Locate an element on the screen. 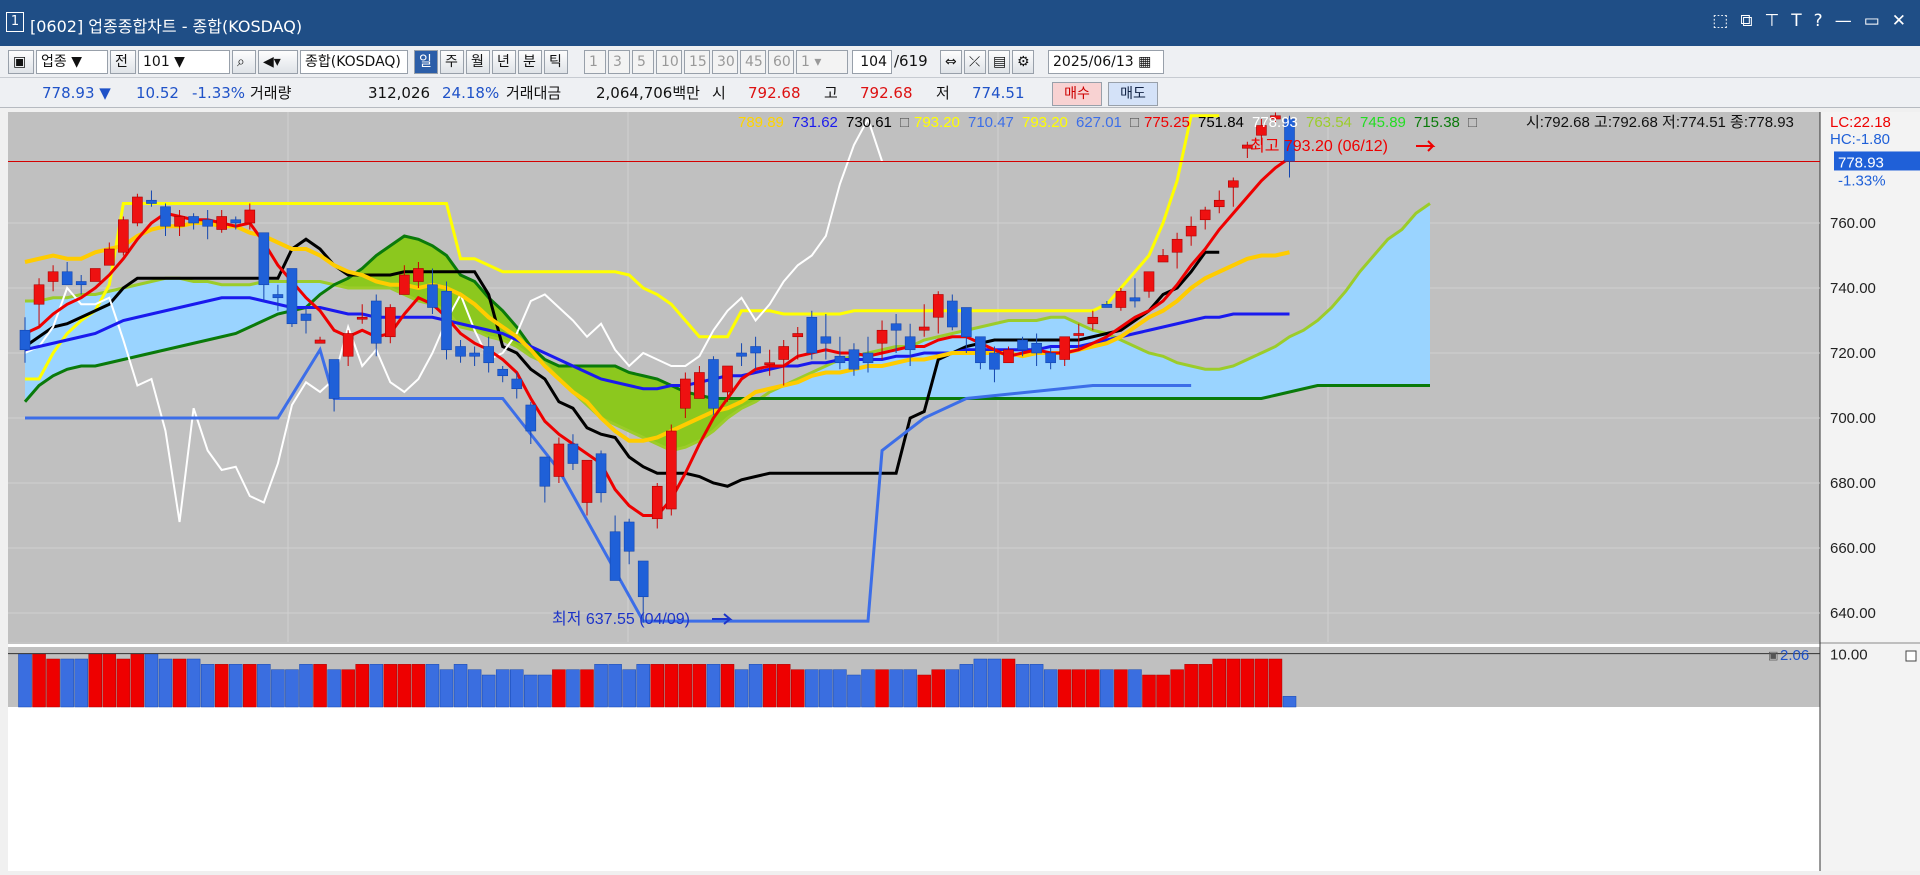  close-icon: ✕ is located at coordinates (1899, 21).